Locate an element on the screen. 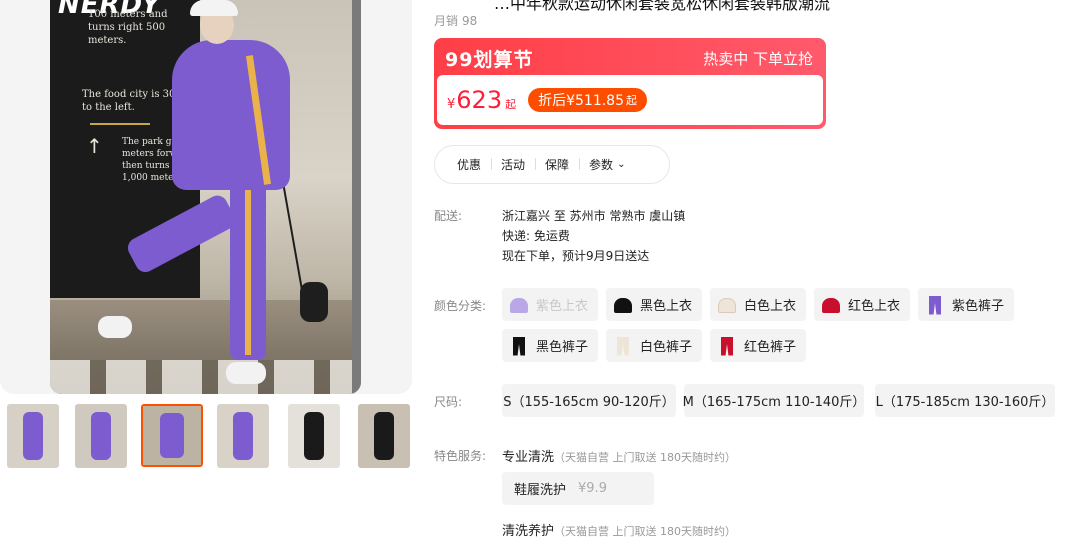 This screenshot has height=546, width=1080. discount-price-label: 折后¥511.85 is located at coordinates (581, 101).